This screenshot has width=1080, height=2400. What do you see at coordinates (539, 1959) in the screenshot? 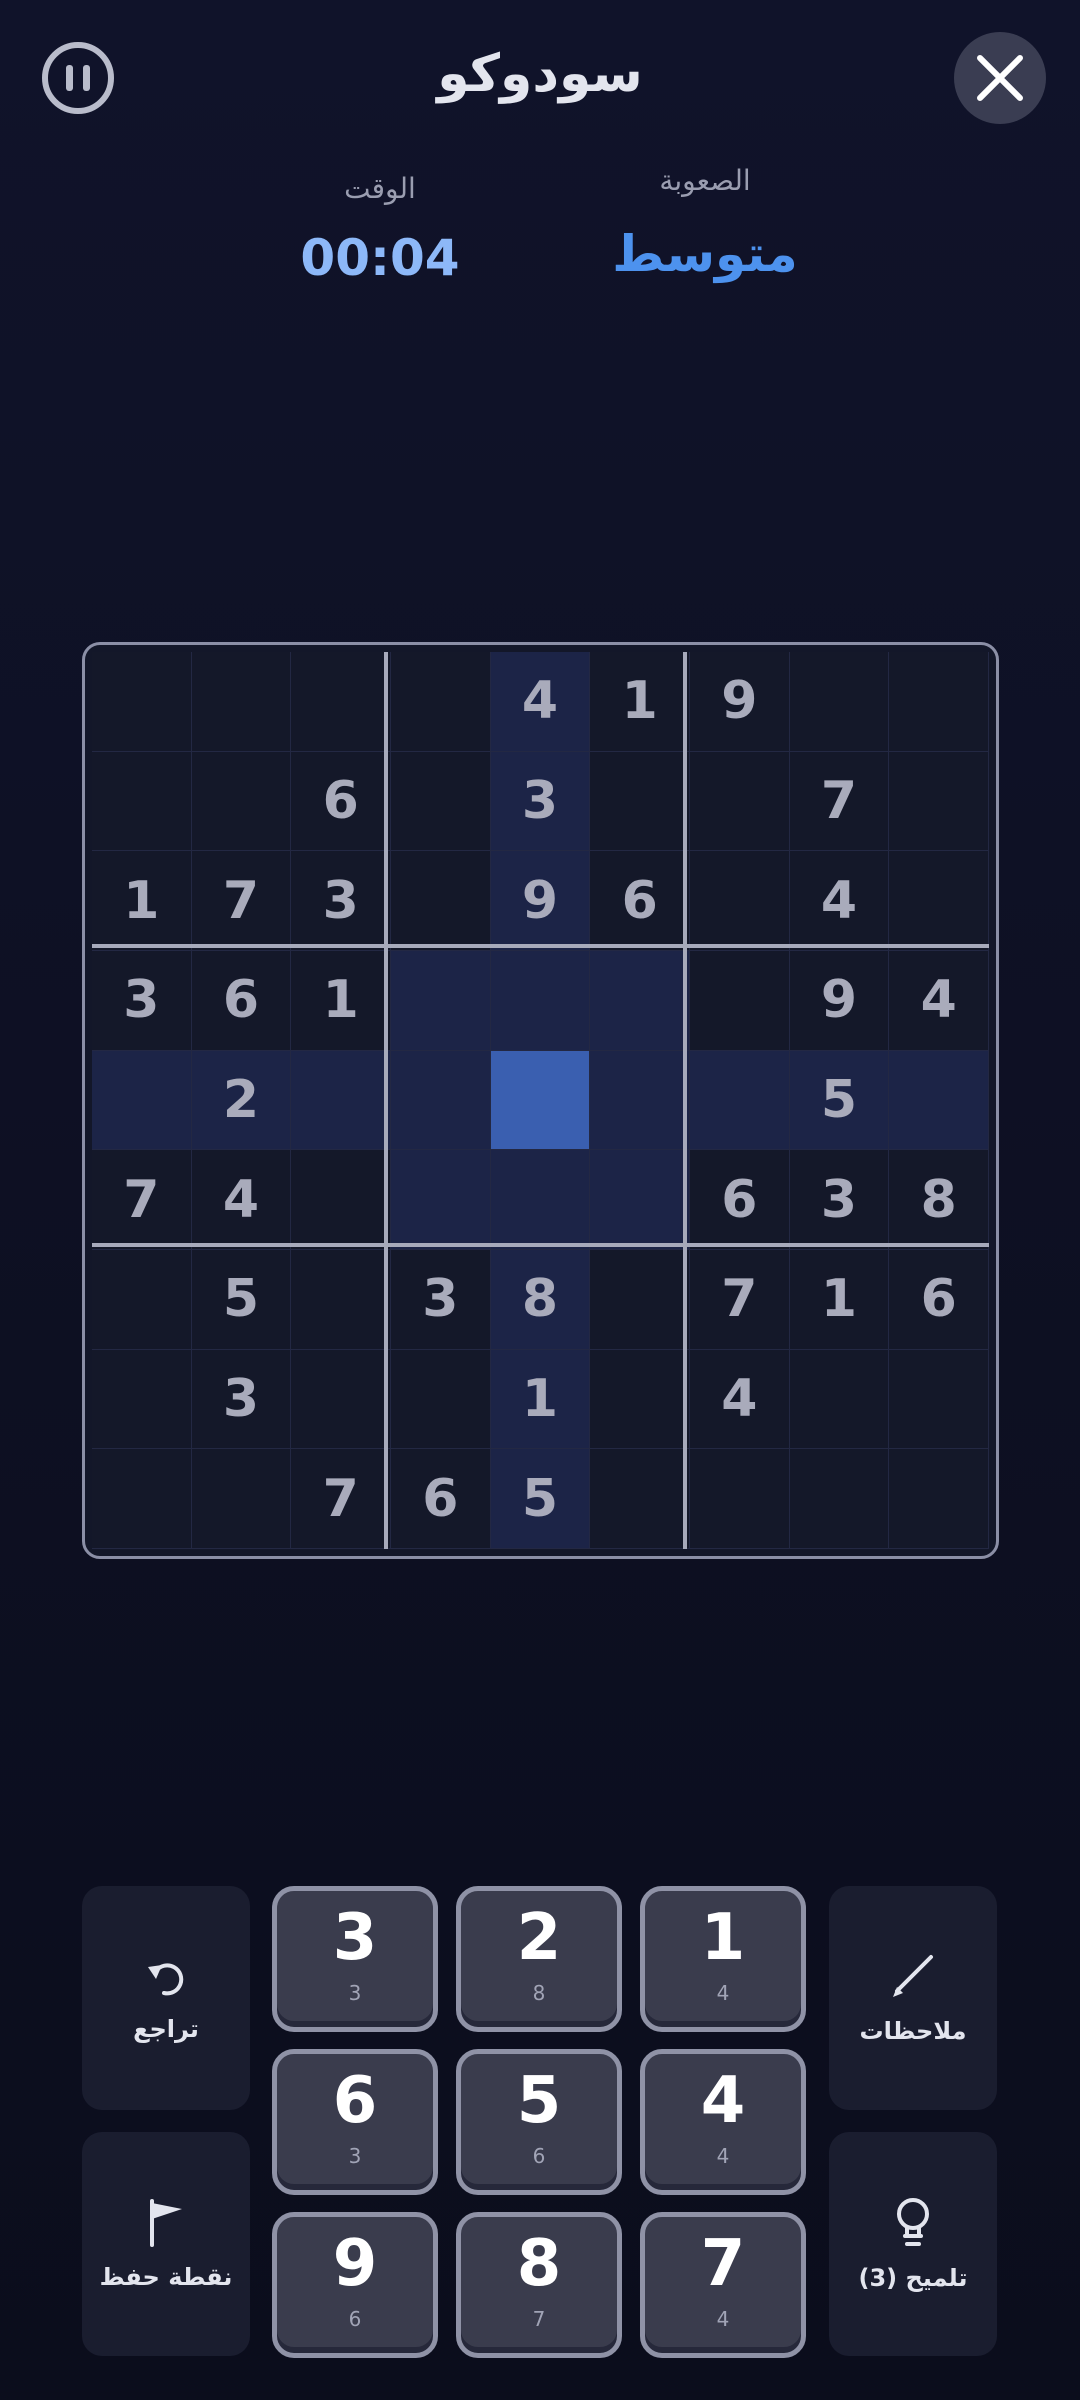
I see `number-key: 28` at bounding box center [539, 1959].